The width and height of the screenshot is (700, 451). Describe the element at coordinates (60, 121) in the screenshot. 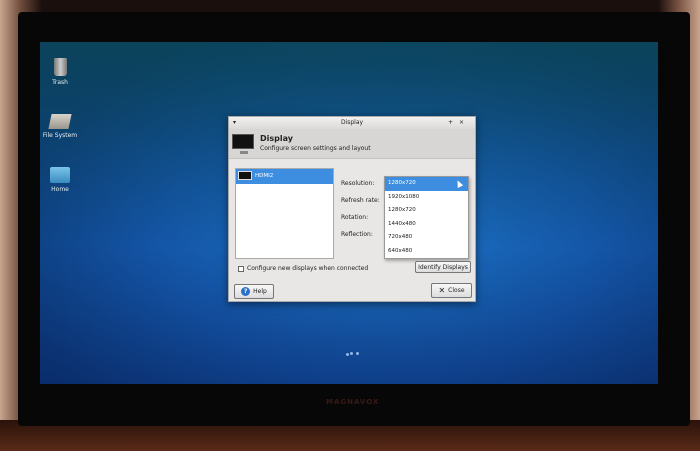

I see `drive-icon` at that location.